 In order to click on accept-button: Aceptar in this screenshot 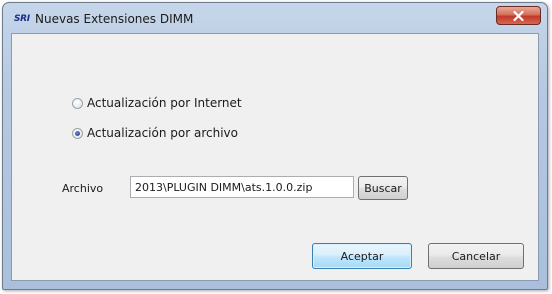, I will do `click(362, 256)`.